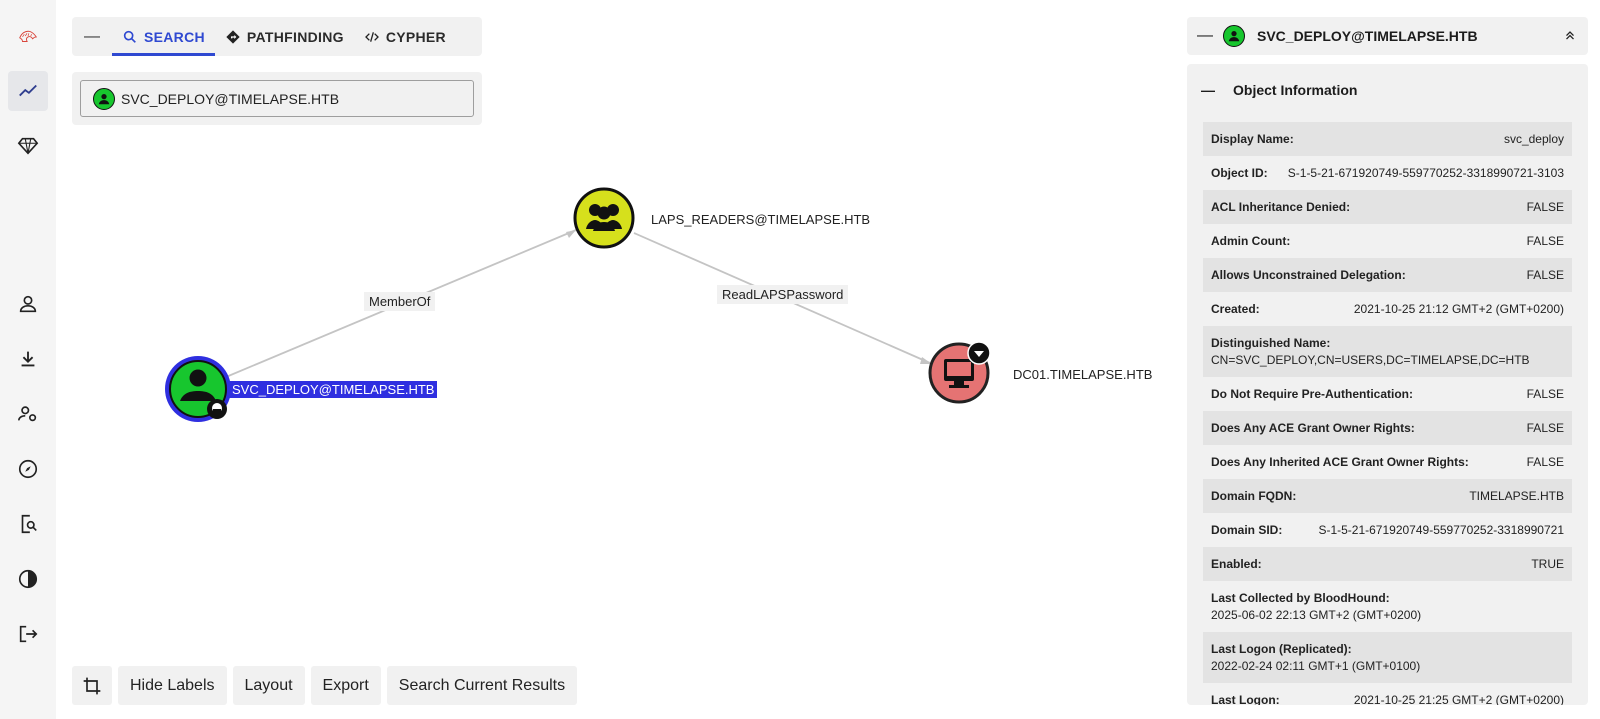 This screenshot has height=719, width=1600. Describe the element at coordinates (604, 218) in the screenshot. I see `node-laps-readers` at that location.